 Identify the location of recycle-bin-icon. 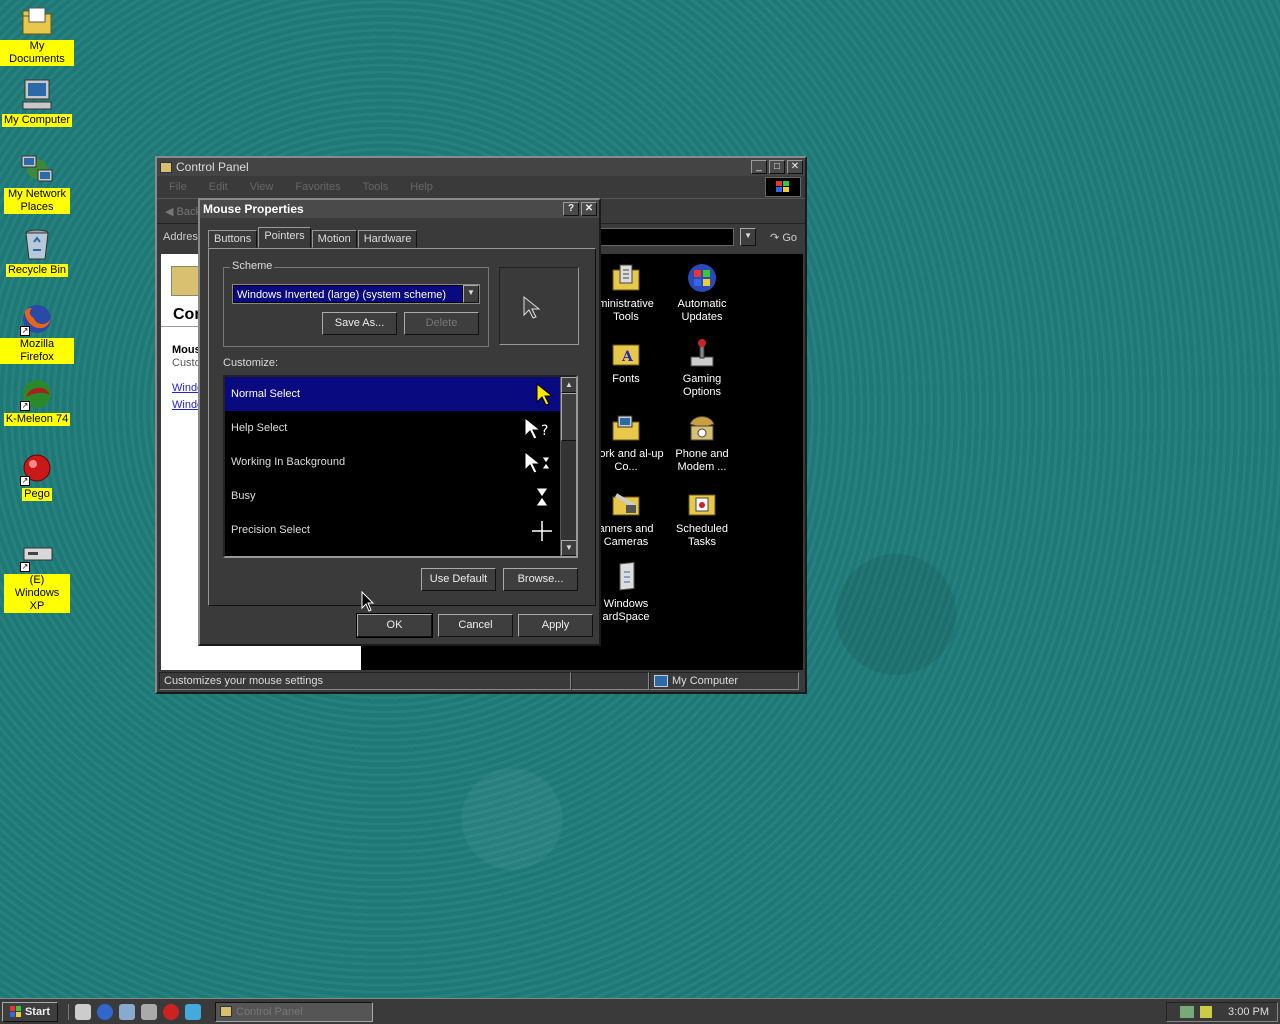
(37, 245).